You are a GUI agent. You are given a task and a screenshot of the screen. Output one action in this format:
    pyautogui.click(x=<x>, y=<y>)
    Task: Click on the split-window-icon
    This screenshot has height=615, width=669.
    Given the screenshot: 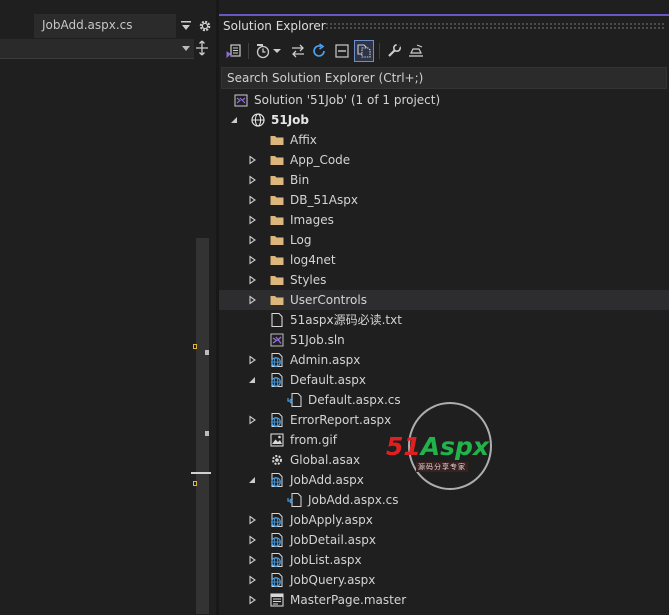 What is the action you would take?
    pyautogui.click(x=202, y=48)
    